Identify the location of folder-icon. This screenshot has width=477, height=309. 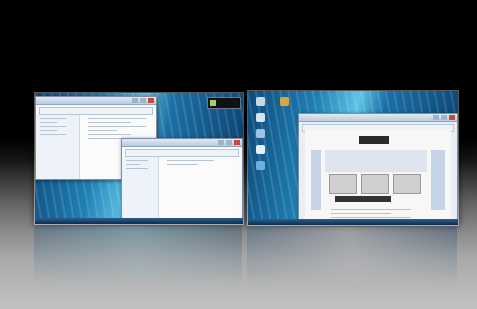
(284, 101).